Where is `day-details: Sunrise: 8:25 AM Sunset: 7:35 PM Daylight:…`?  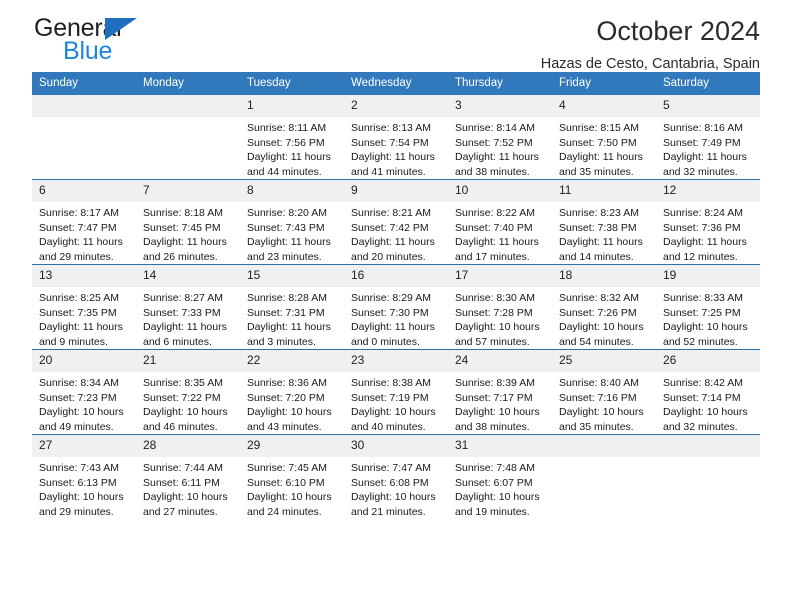
day-details: Sunrise: 8:25 AM Sunset: 7:35 PM Daylight:… is located at coordinates (84, 318).